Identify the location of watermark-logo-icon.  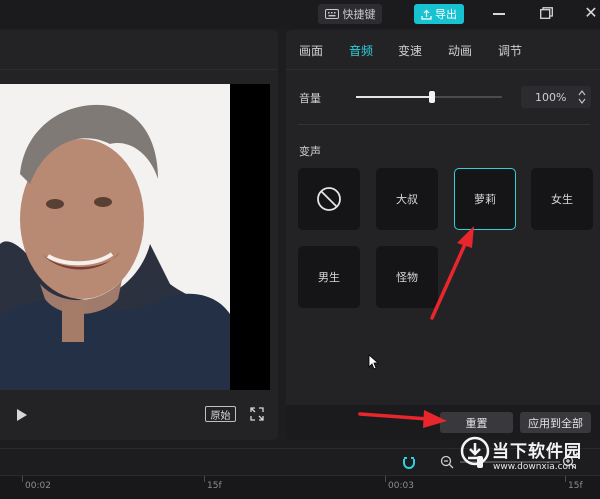
(475, 451).